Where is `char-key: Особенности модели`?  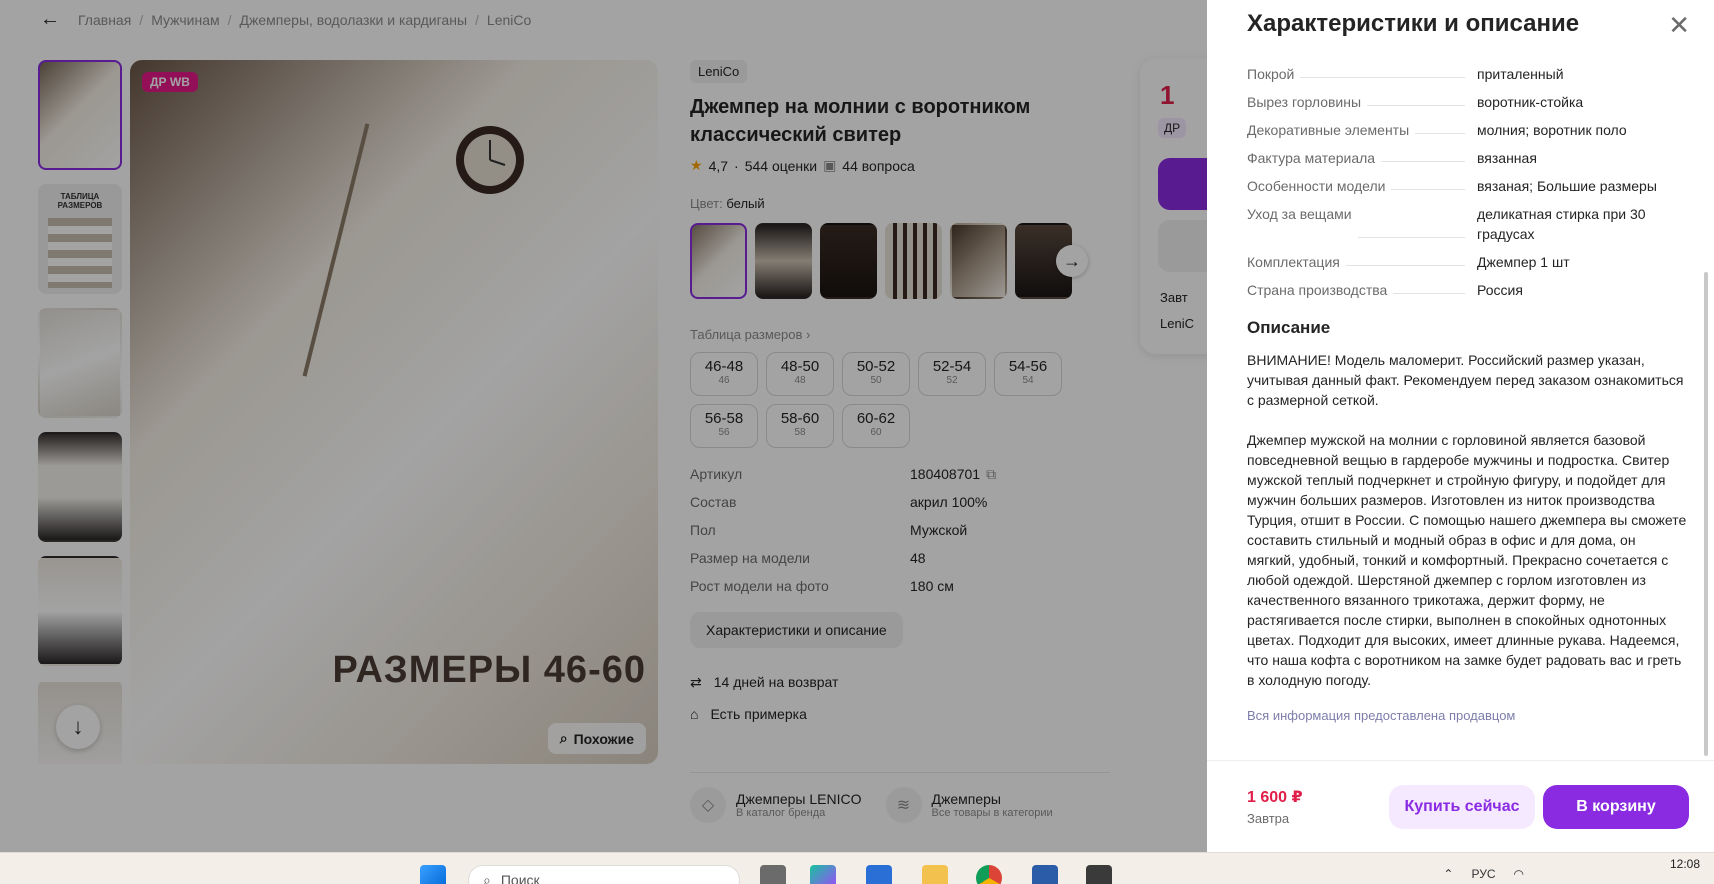
char-key: Особенности модели is located at coordinates (1316, 186).